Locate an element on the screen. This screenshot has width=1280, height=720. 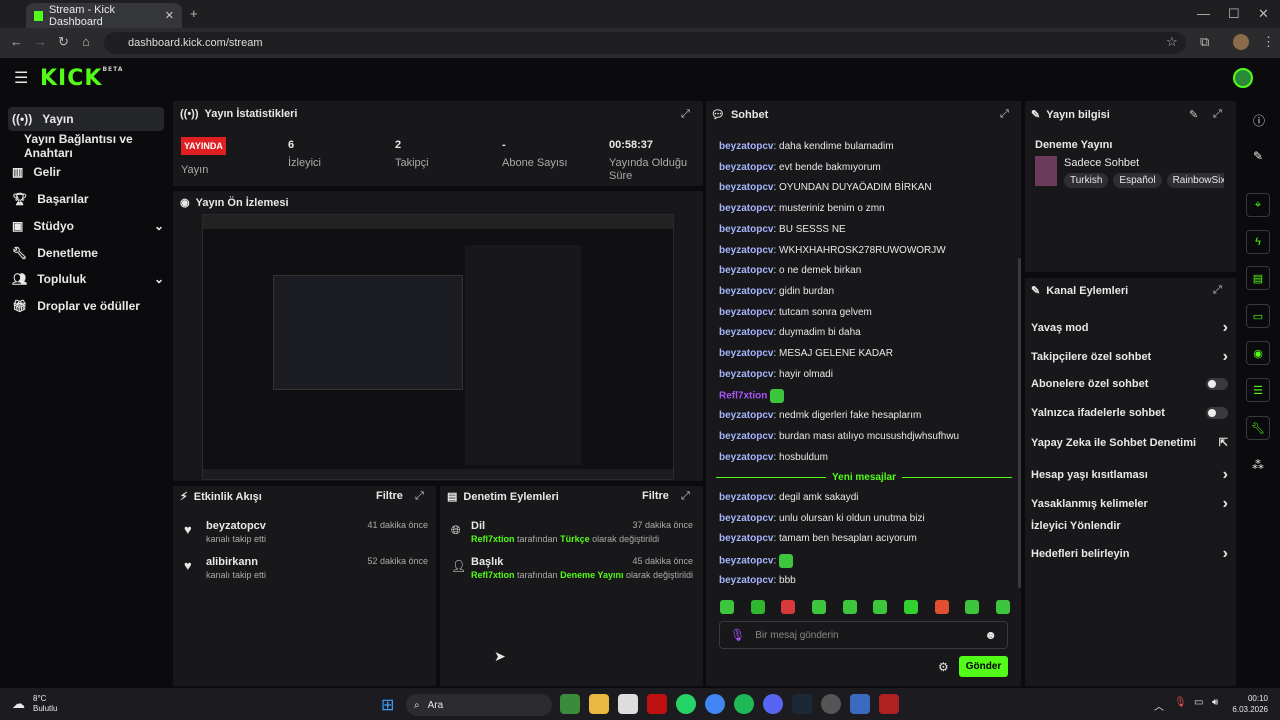
new-tab-icon: + is located at coordinates (194, 13).